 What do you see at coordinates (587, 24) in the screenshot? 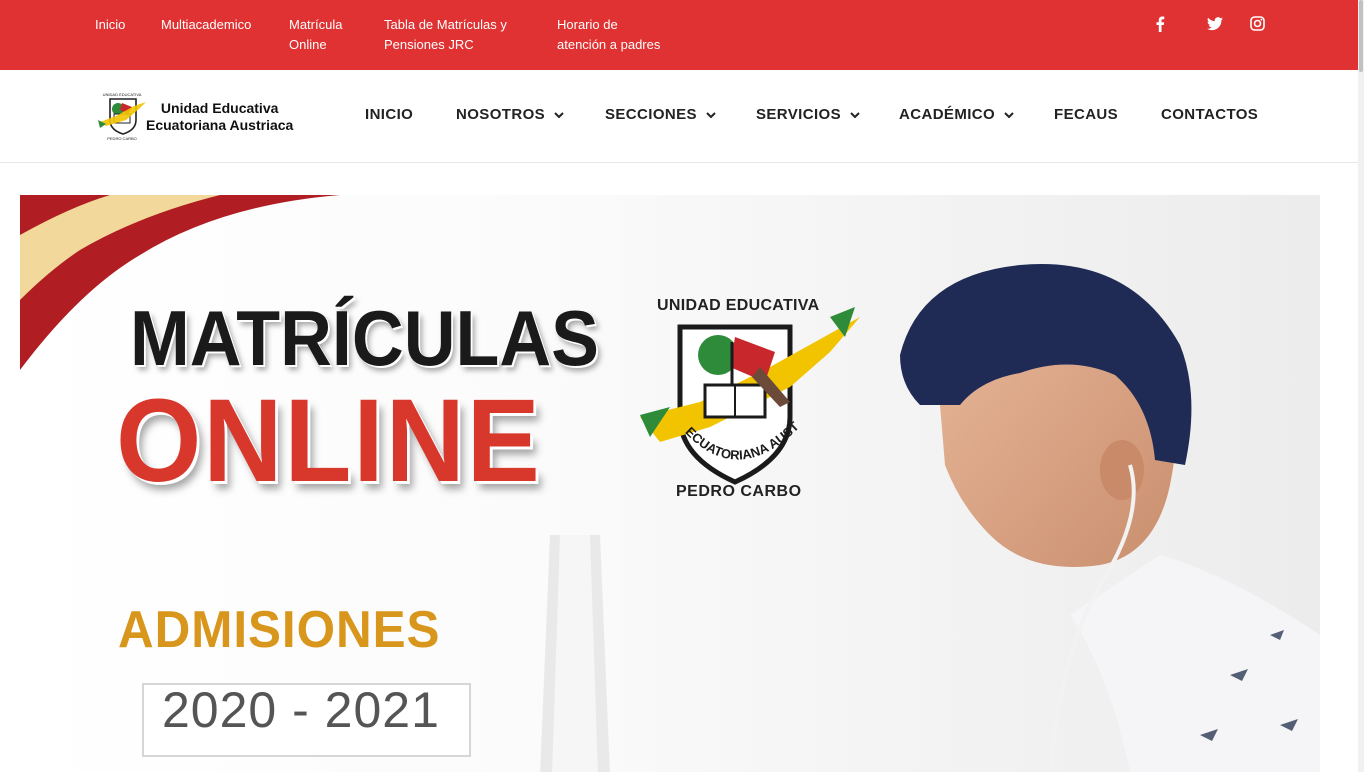
I see `top-link-text: Horario de` at bounding box center [587, 24].